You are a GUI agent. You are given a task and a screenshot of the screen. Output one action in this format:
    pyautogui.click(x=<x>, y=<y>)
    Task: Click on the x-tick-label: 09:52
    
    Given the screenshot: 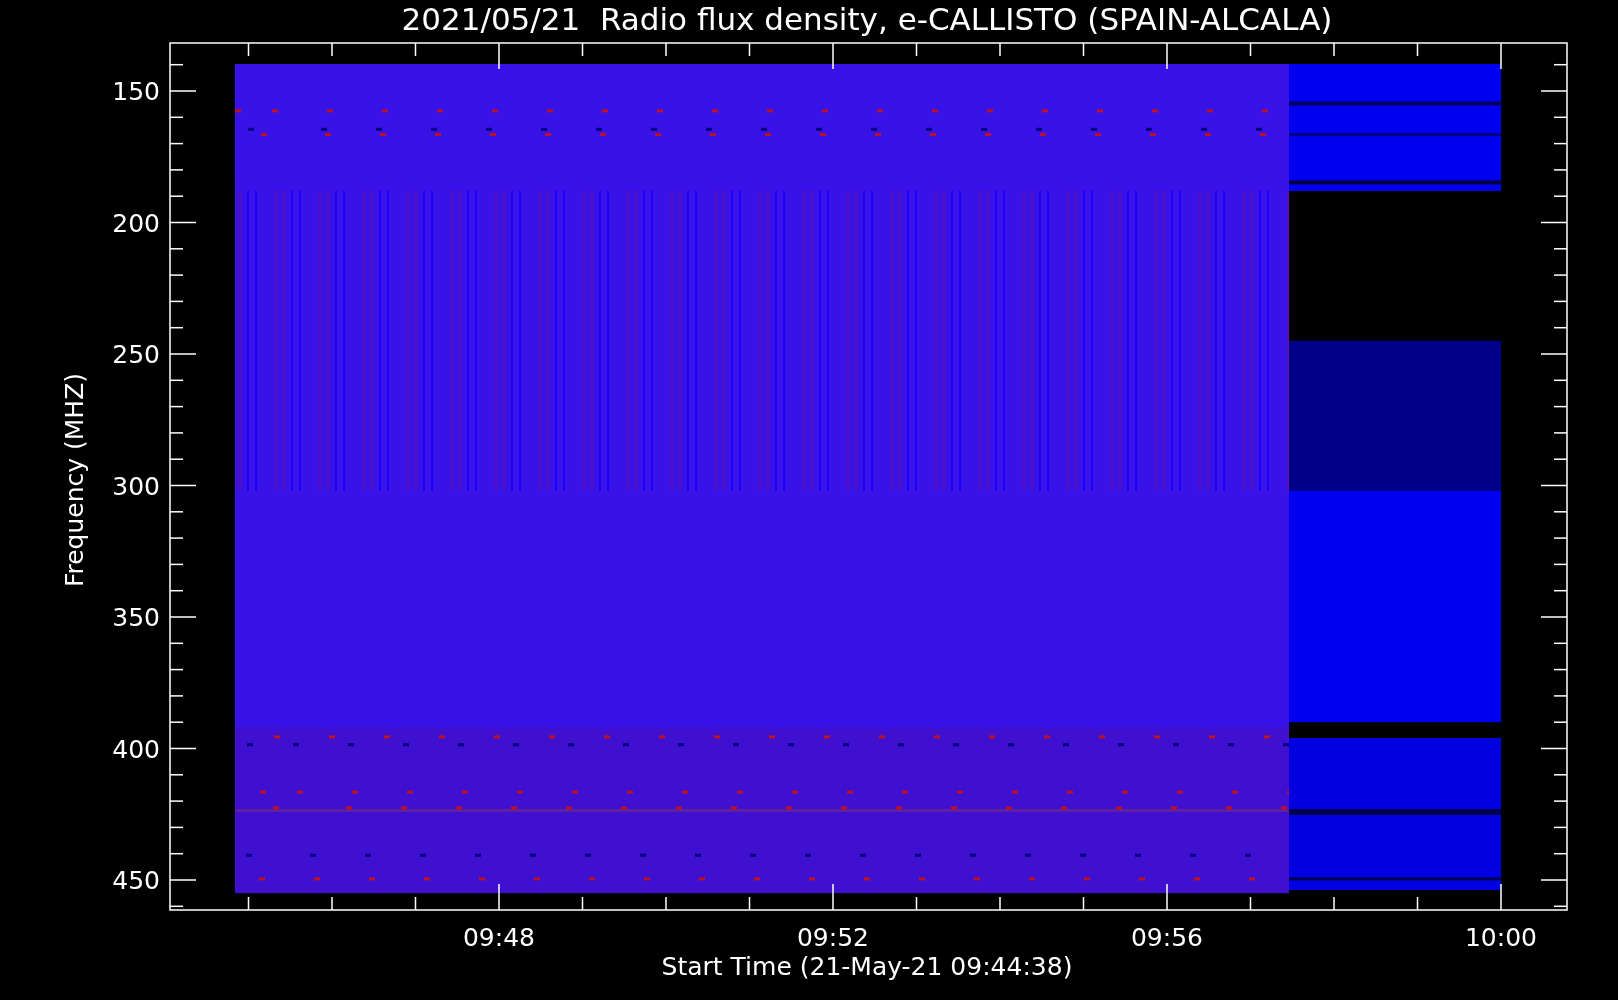 What is the action you would take?
    pyautogui.click(x=833, y=937)
    